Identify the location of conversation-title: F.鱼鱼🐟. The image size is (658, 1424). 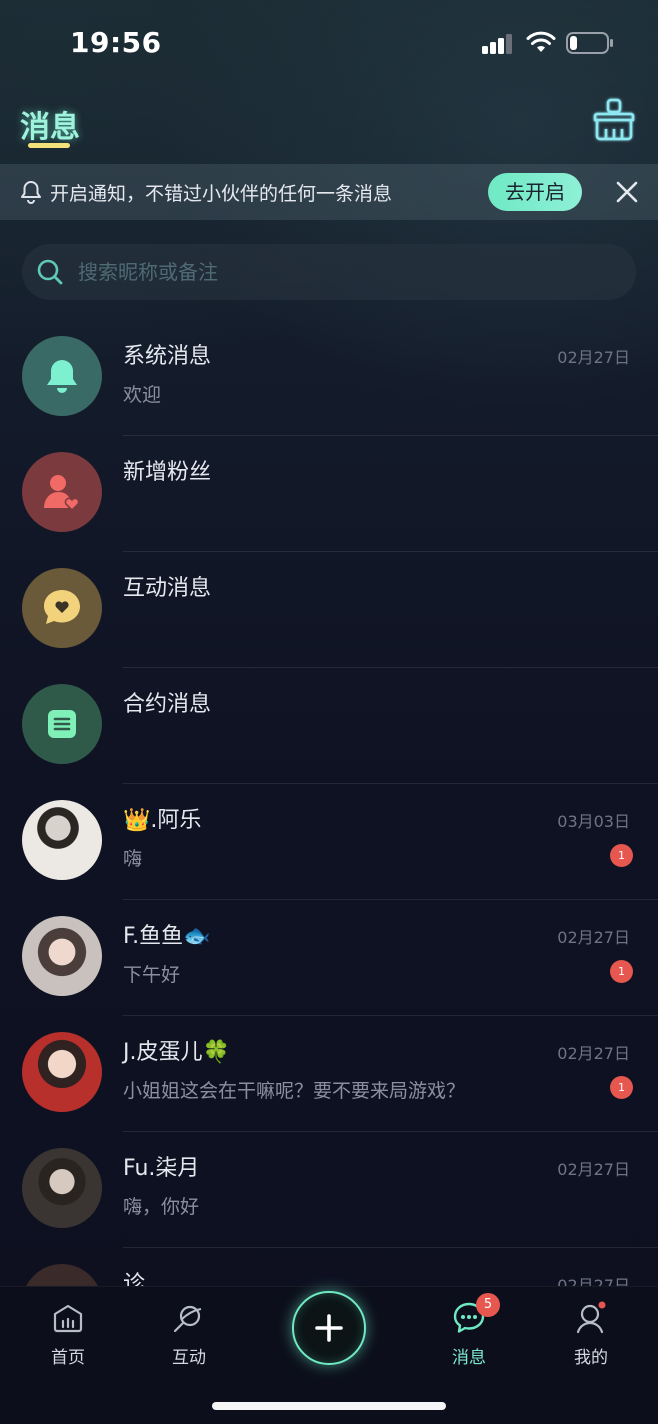
(167, 936).